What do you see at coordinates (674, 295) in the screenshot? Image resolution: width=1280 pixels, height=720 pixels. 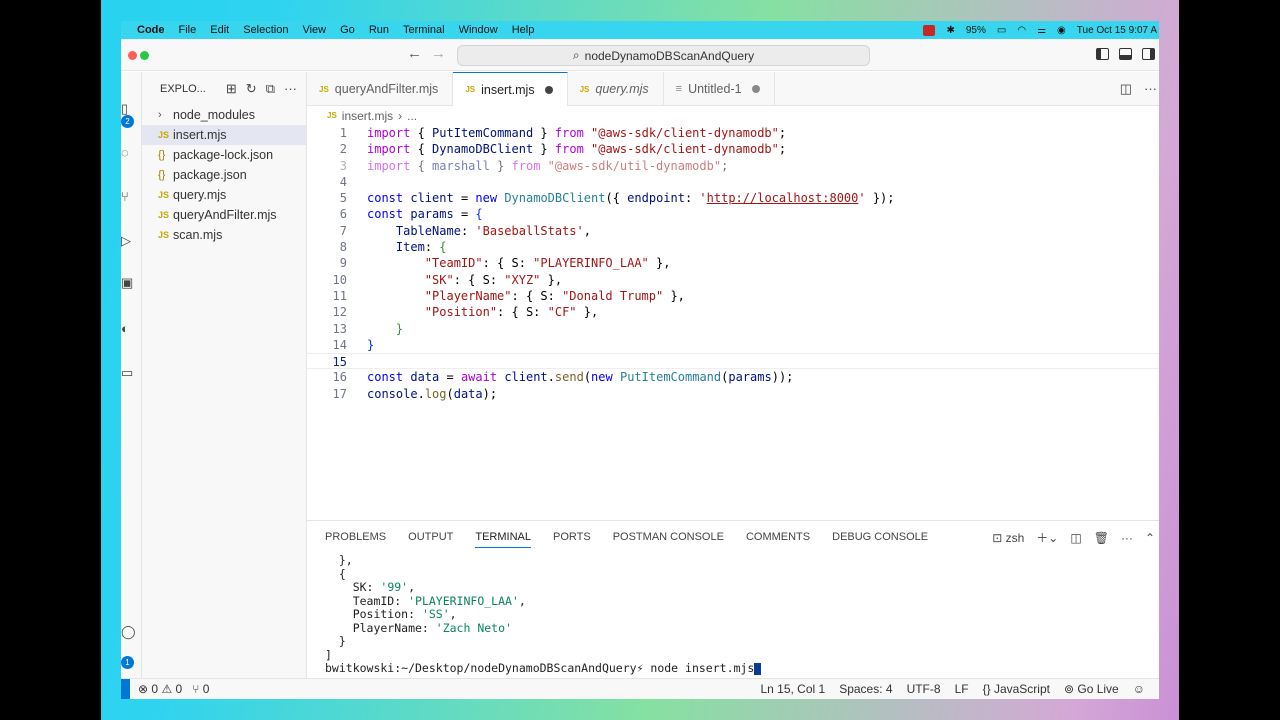 I see `token: },` at bounding box center [674, 295].